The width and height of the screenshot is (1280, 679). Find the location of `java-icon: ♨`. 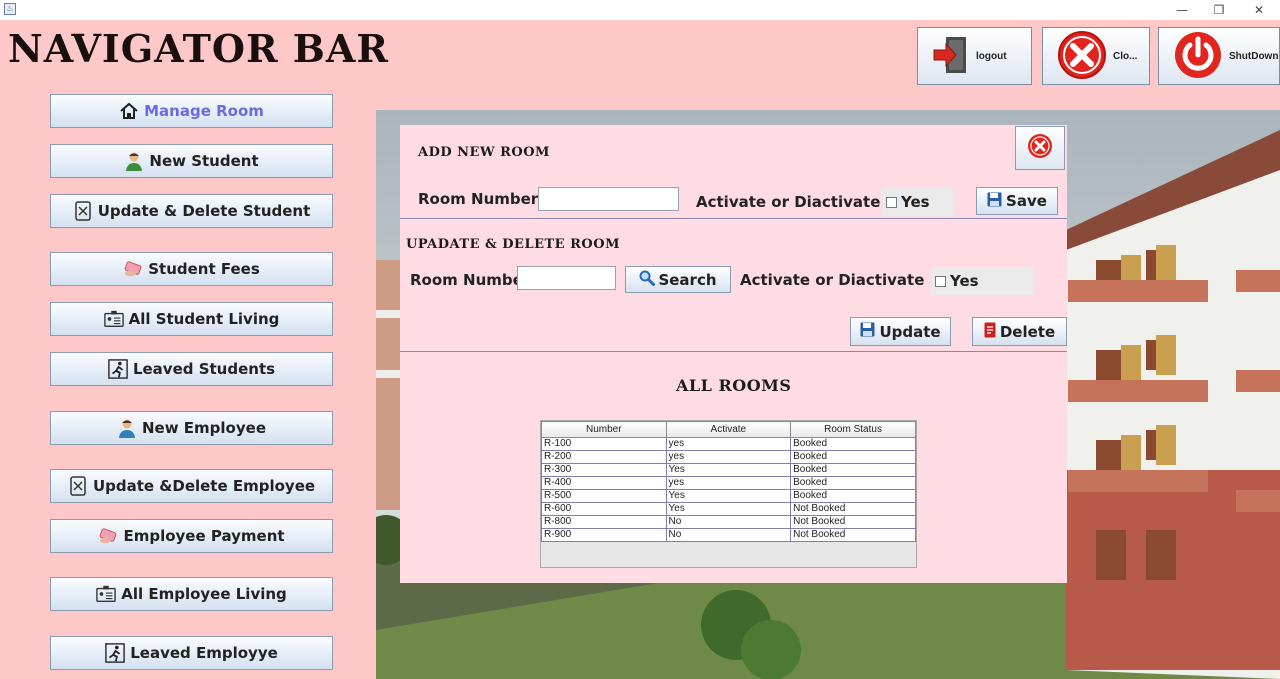

java-icon: ♨ is located at coordinates (10, 9).